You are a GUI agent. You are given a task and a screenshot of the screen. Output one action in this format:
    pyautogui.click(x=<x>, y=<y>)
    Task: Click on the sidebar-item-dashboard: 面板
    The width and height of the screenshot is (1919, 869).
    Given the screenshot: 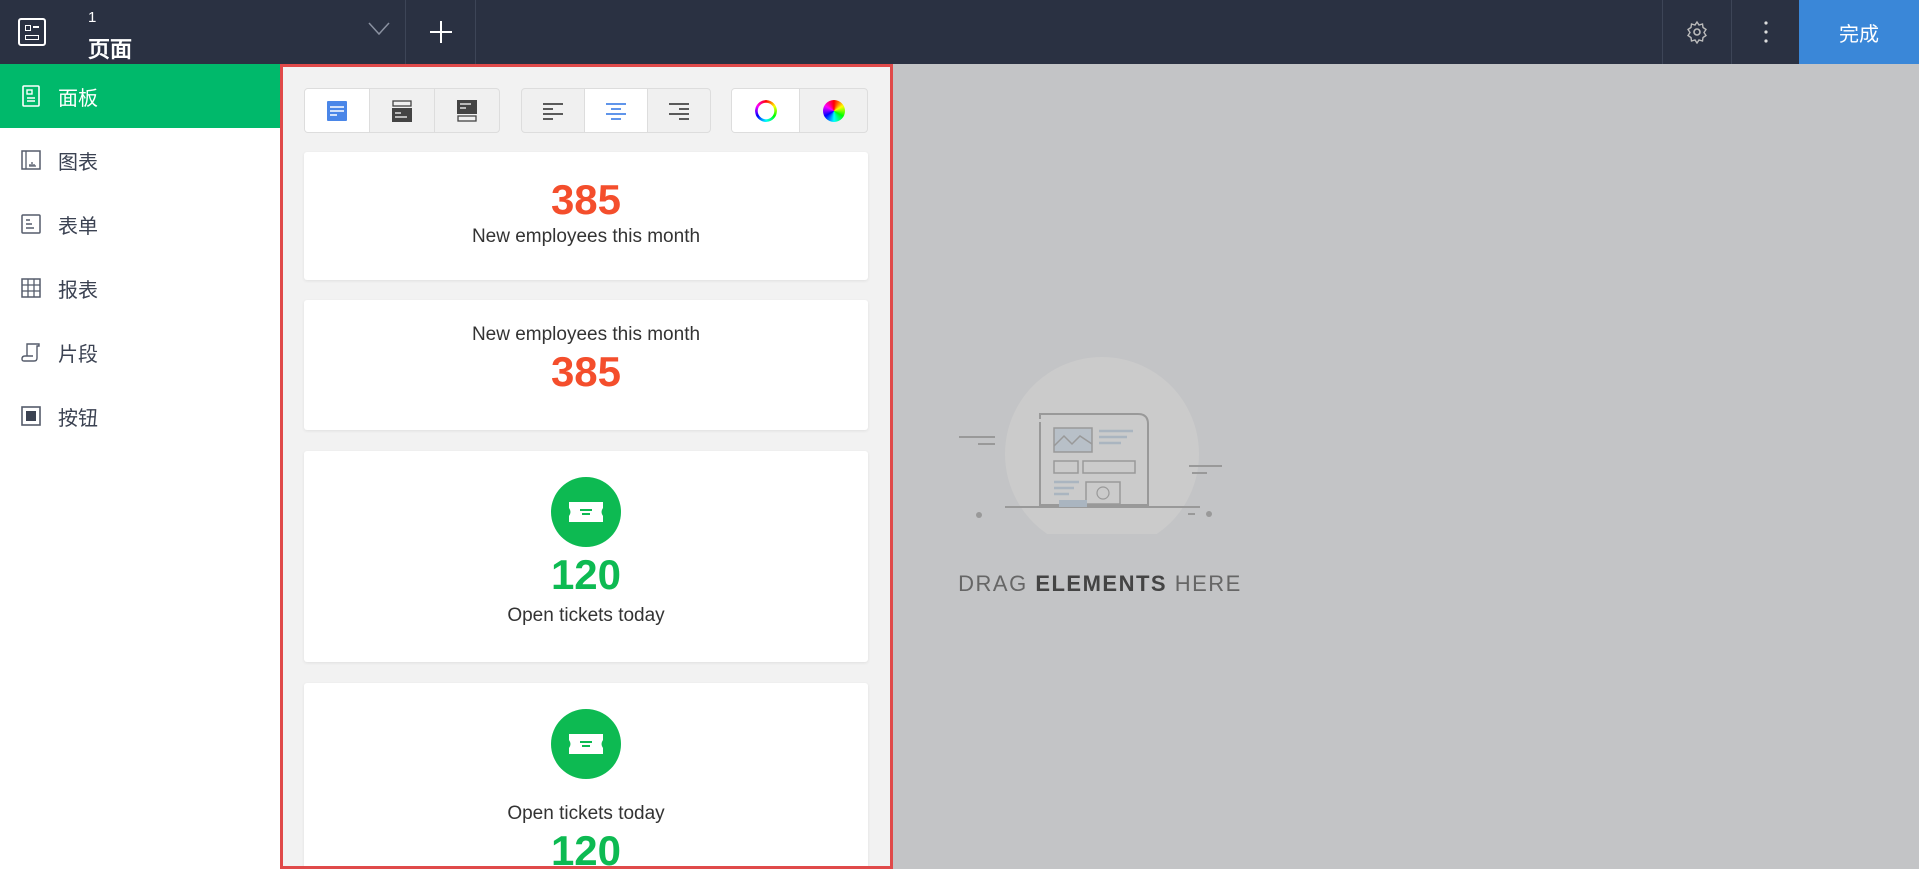 What is the action you would take?
    pyautogui.click(x=140, y=96)
    